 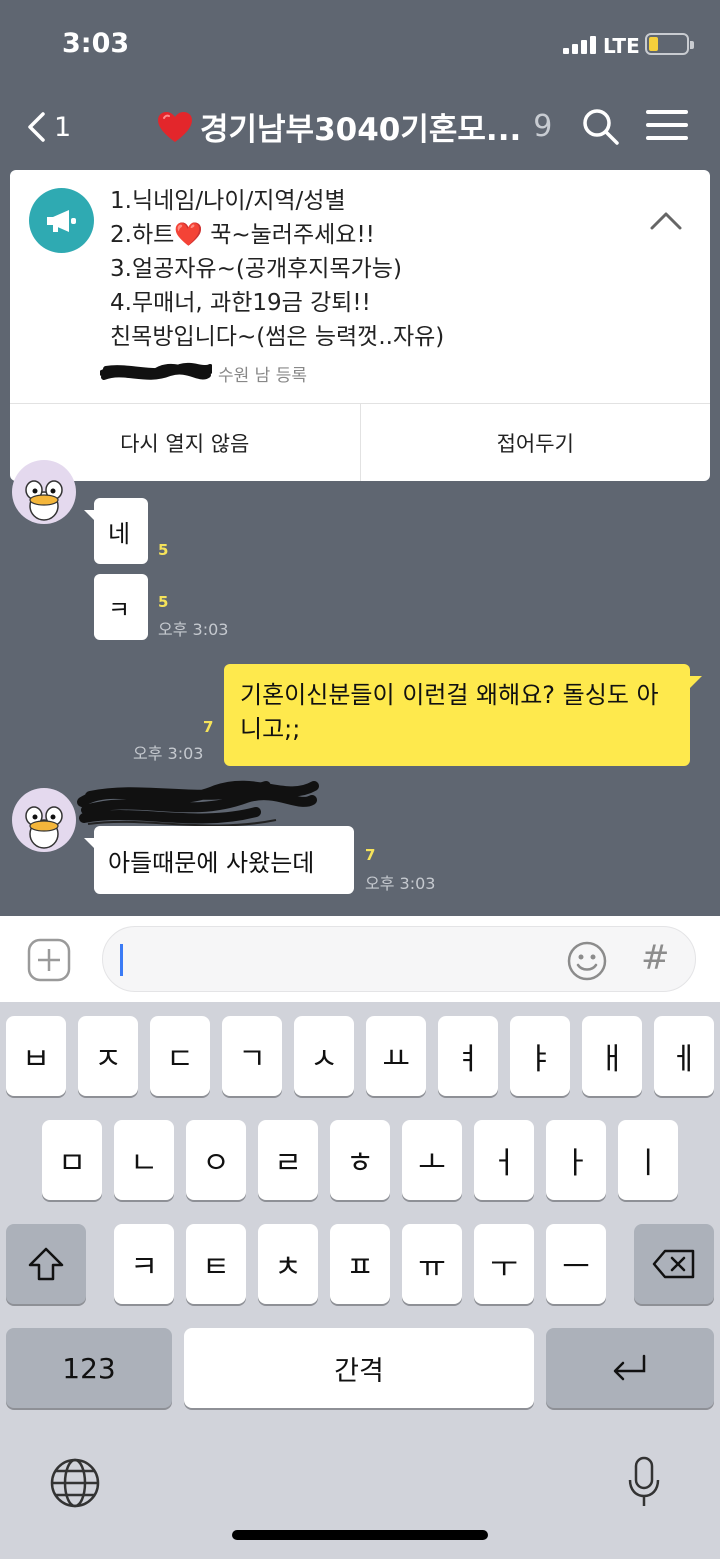 I want to click on key: ㅗ, so click(x=432, y=1160).